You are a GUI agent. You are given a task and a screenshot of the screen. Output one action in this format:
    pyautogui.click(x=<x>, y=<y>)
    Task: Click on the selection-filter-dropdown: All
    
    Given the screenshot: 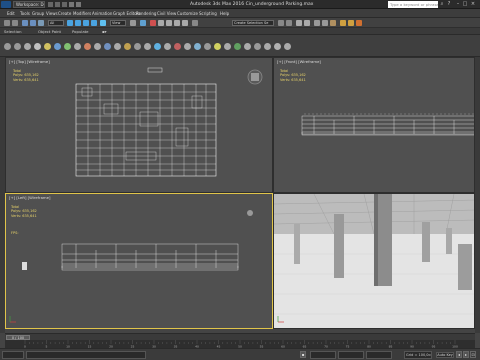 What is the action you would take?
    pyautogui.click(x=56, y=23)
    